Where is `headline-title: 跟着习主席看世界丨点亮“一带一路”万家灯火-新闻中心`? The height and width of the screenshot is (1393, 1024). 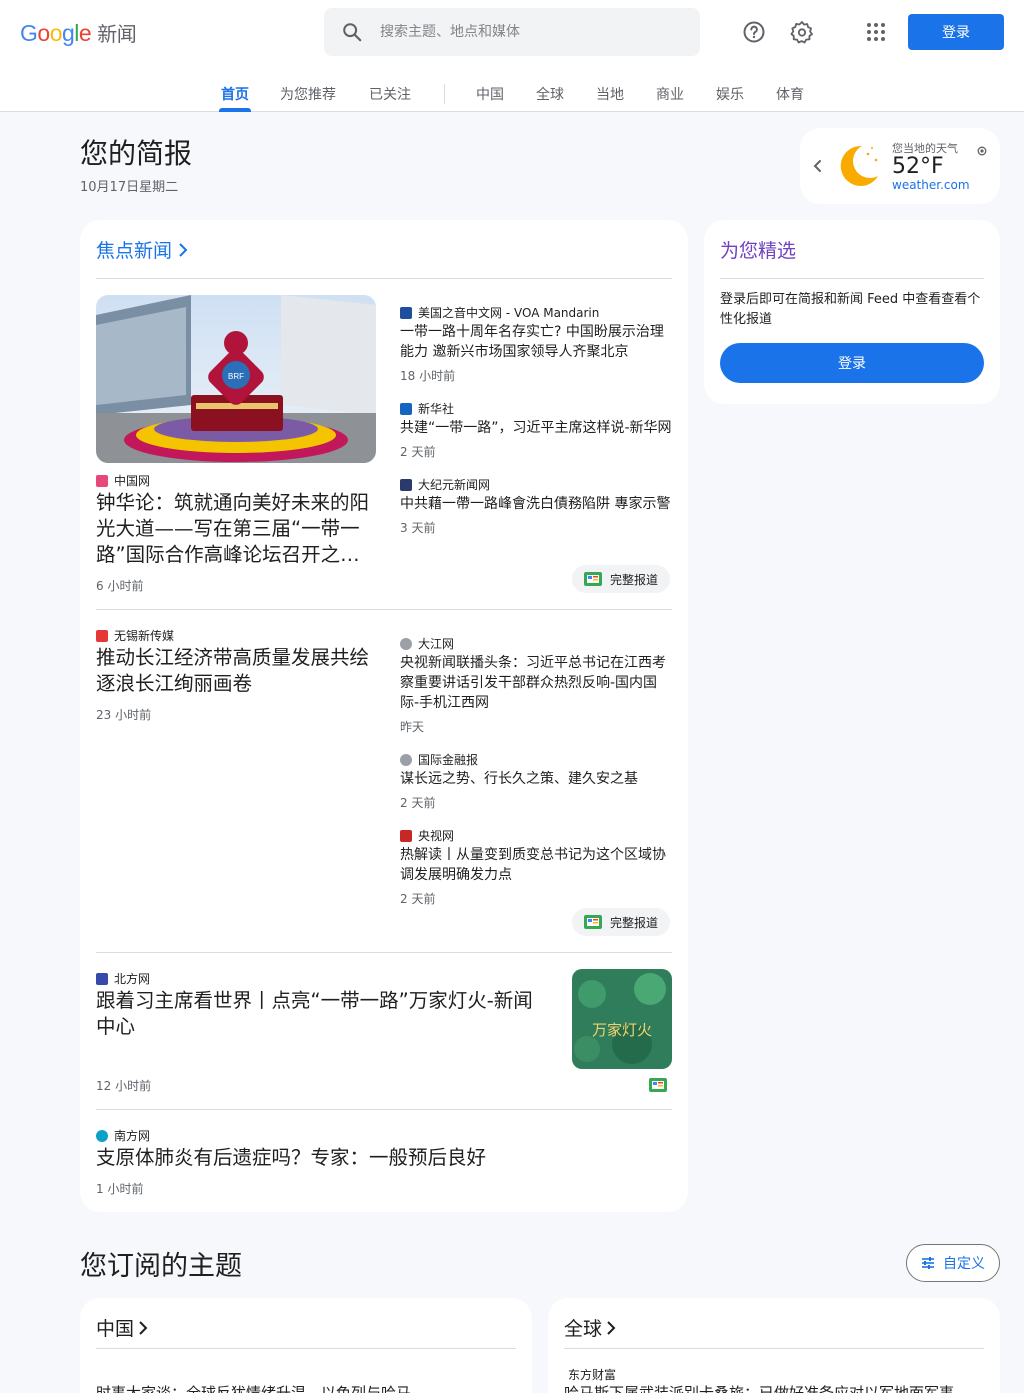 headline-title: 跟着习主席看世界丨点亮“一带一路”万家灯火-新闻中心 is located at coordinates (321, 1014).